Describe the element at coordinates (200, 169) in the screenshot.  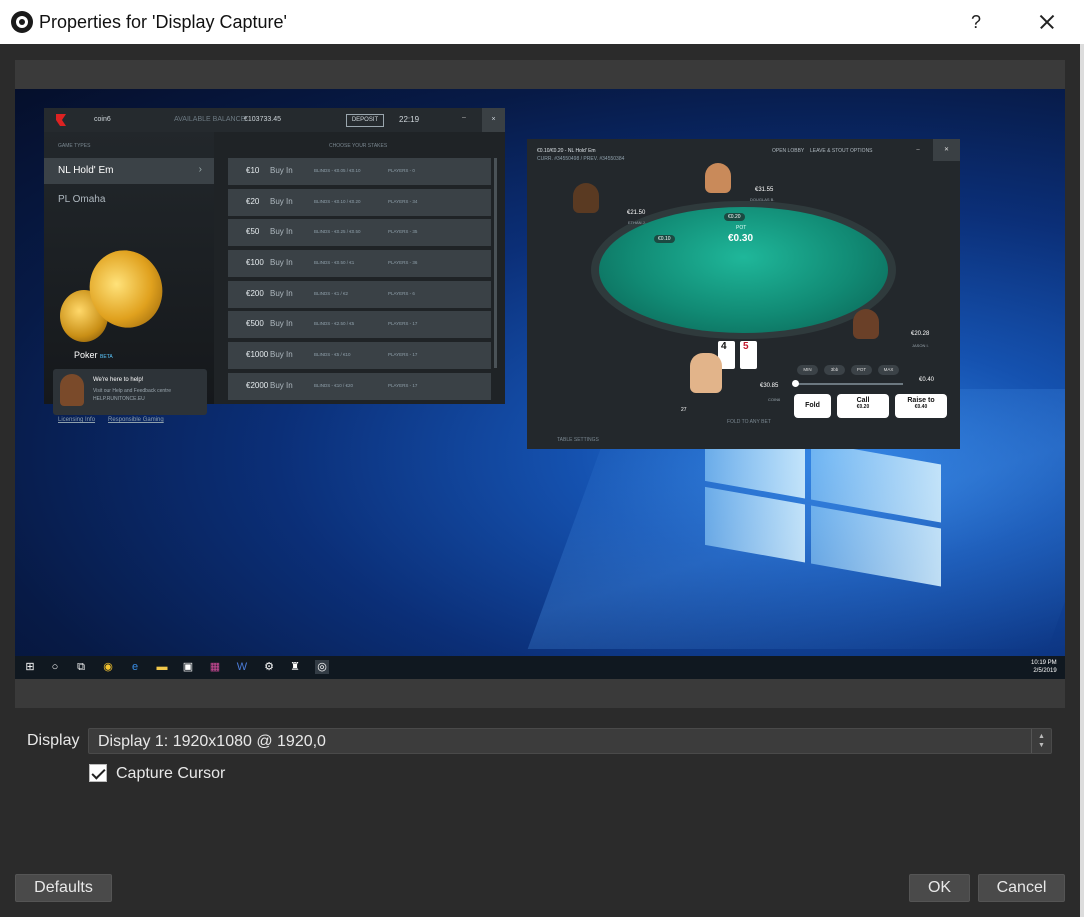
I see `chevron-right-icon: ›` at that location.